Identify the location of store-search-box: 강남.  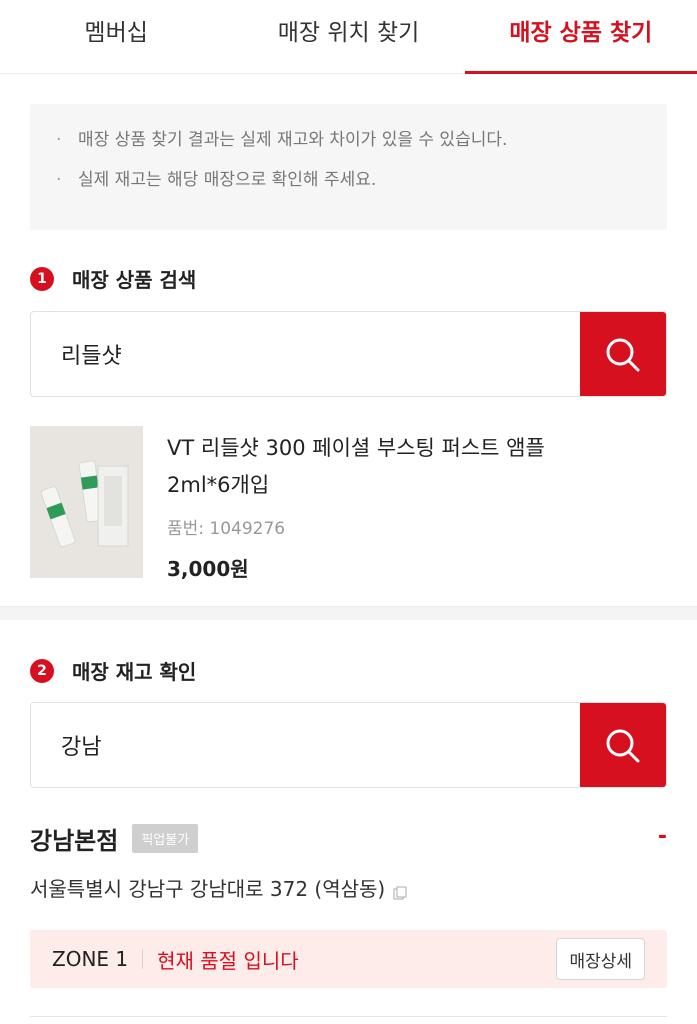
(348, 745).